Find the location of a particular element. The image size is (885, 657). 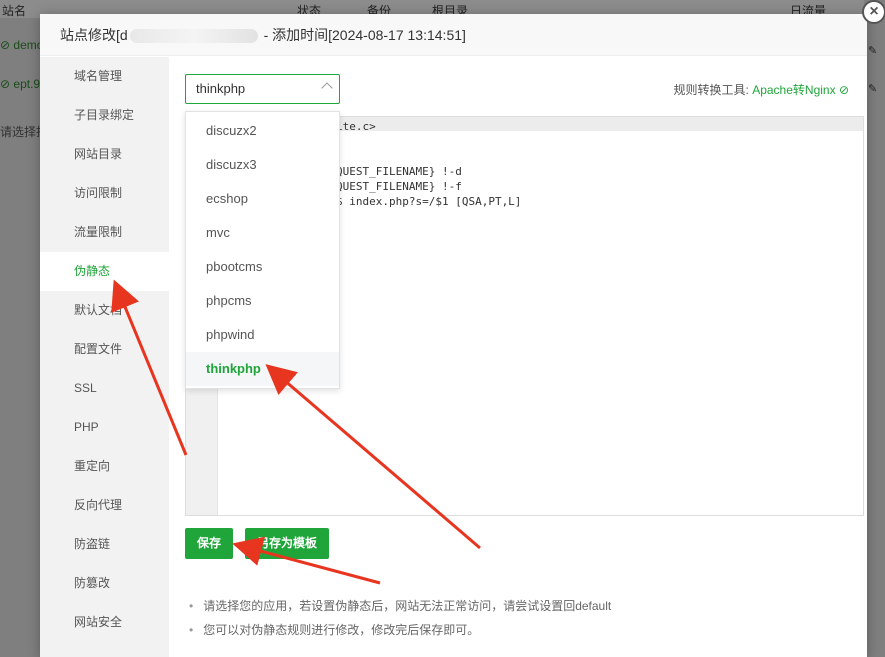

bg-row-2: ⊘ ept.9 is located at coordinates (20, 84).